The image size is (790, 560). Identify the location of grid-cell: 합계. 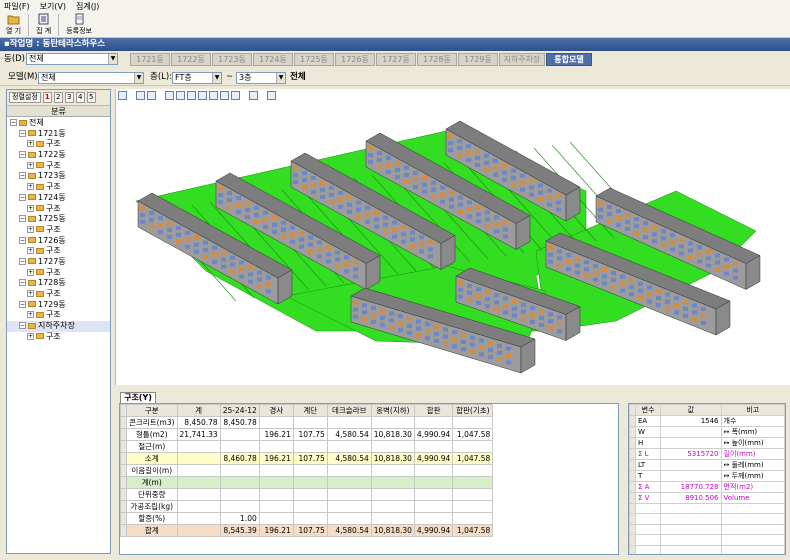
(152, 530).